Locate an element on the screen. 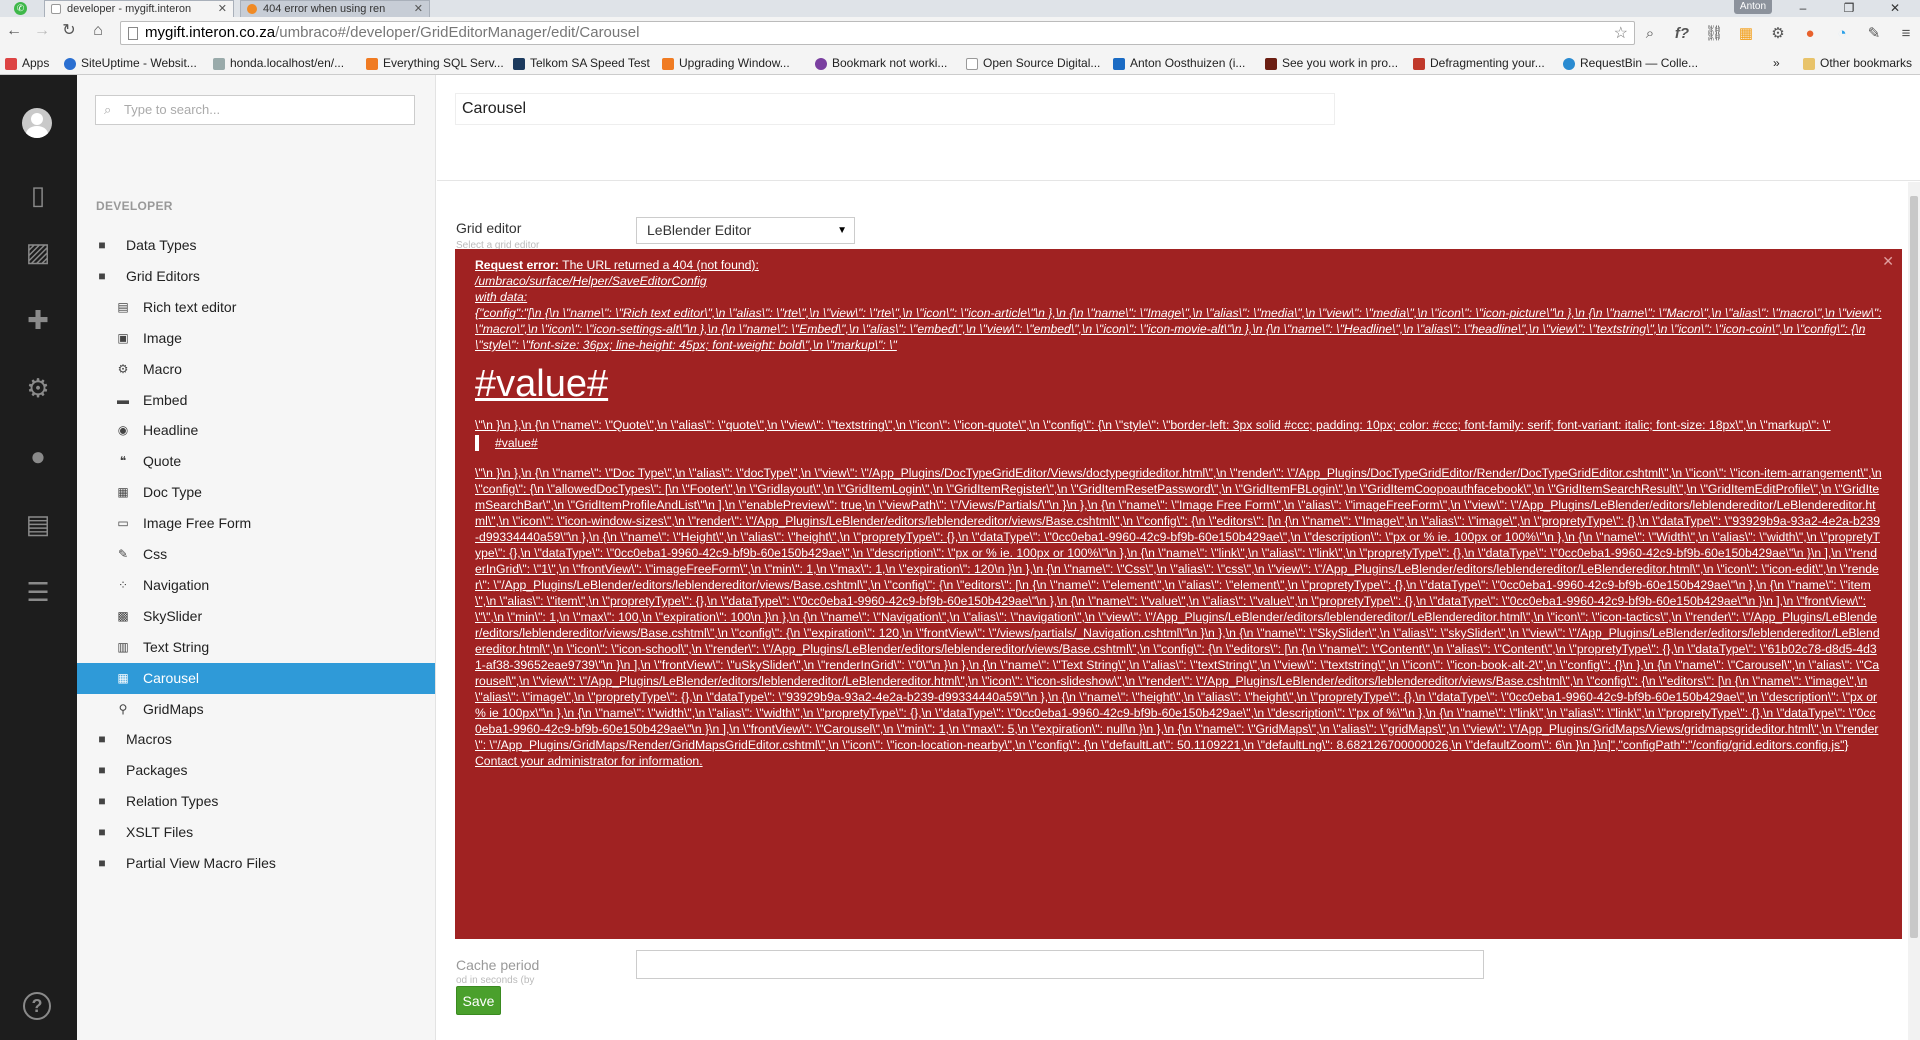  minimize-icon: ‒ is located at coordinates (1803, 8).